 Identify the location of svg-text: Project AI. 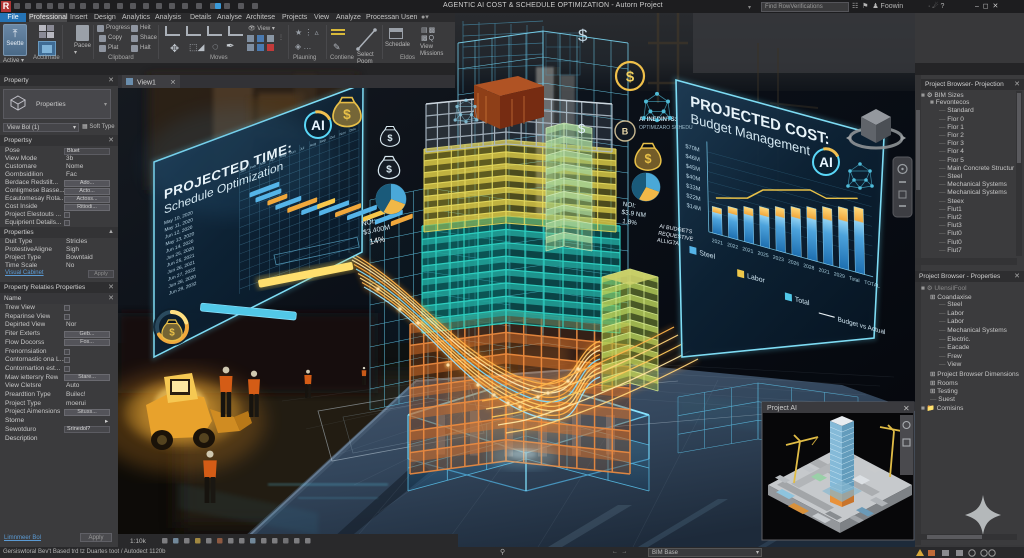
(782, 408).